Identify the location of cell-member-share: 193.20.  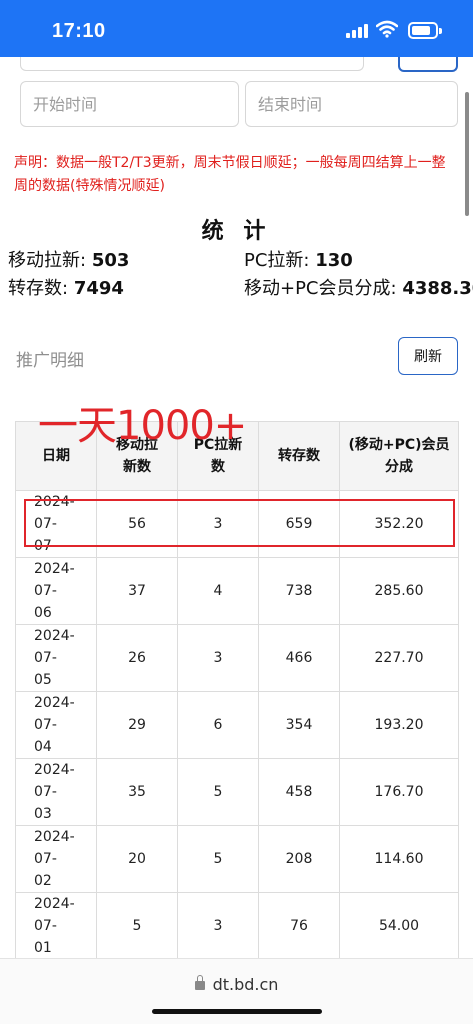
(399, 725).